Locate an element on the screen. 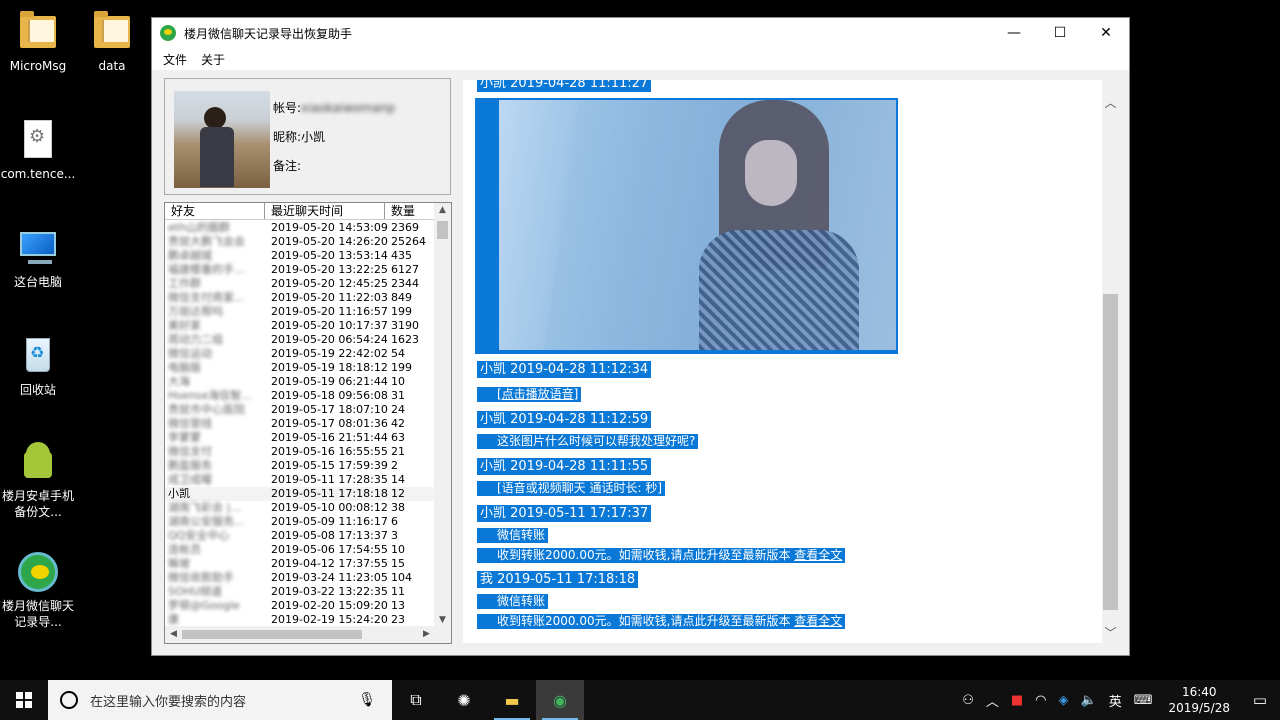  friend-message-count: 6 is located at coordinates (394, 521).